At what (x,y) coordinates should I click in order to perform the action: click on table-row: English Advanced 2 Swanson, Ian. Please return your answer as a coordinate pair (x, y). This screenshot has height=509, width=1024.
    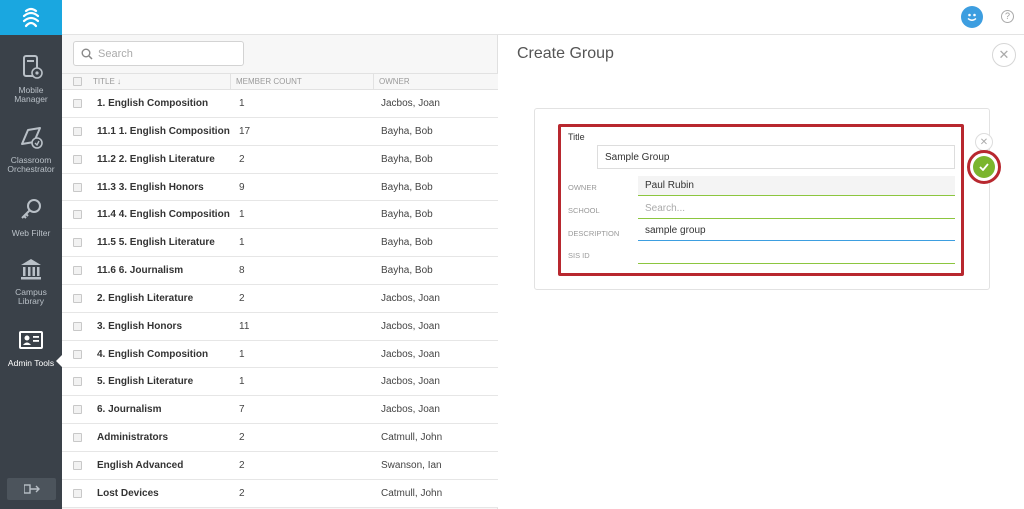
    Looking at the image, I should click on (280, 465).